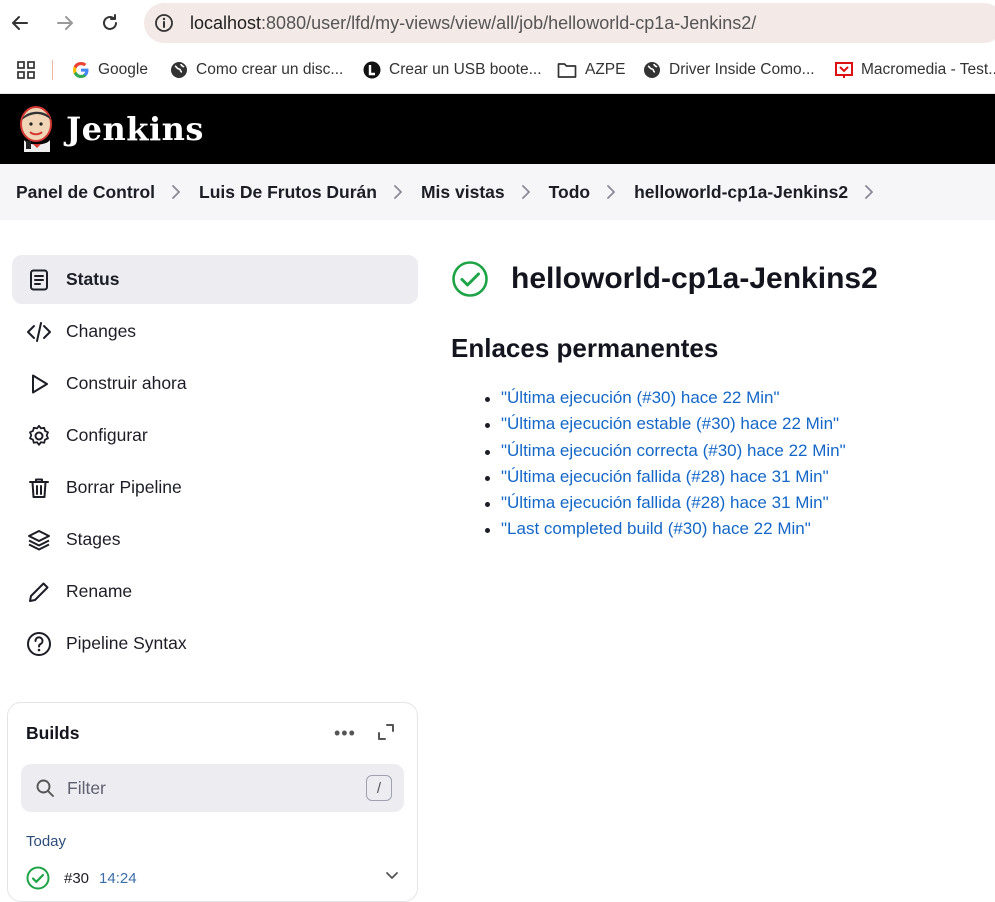 The image size is (995, 902). Describe the element at coordinates (567, 70) in the screenshot. I see `folder-icon` at that location.